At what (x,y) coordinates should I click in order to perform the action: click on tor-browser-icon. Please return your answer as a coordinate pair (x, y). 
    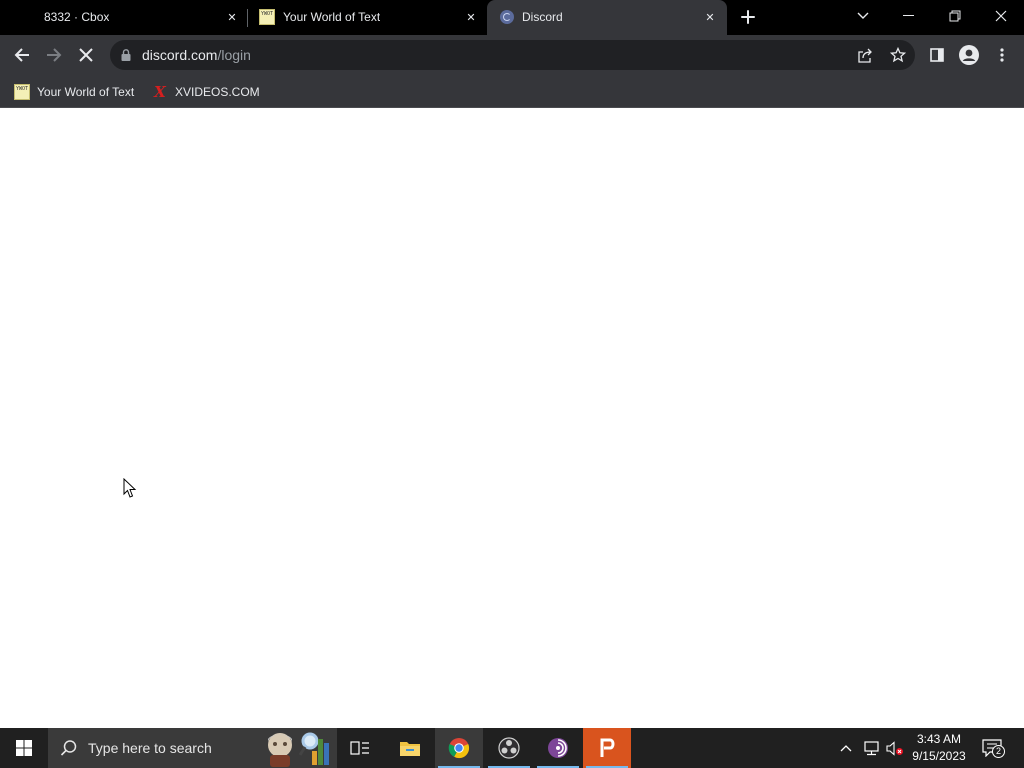
    Looking at the image, I should click on (558, 748).